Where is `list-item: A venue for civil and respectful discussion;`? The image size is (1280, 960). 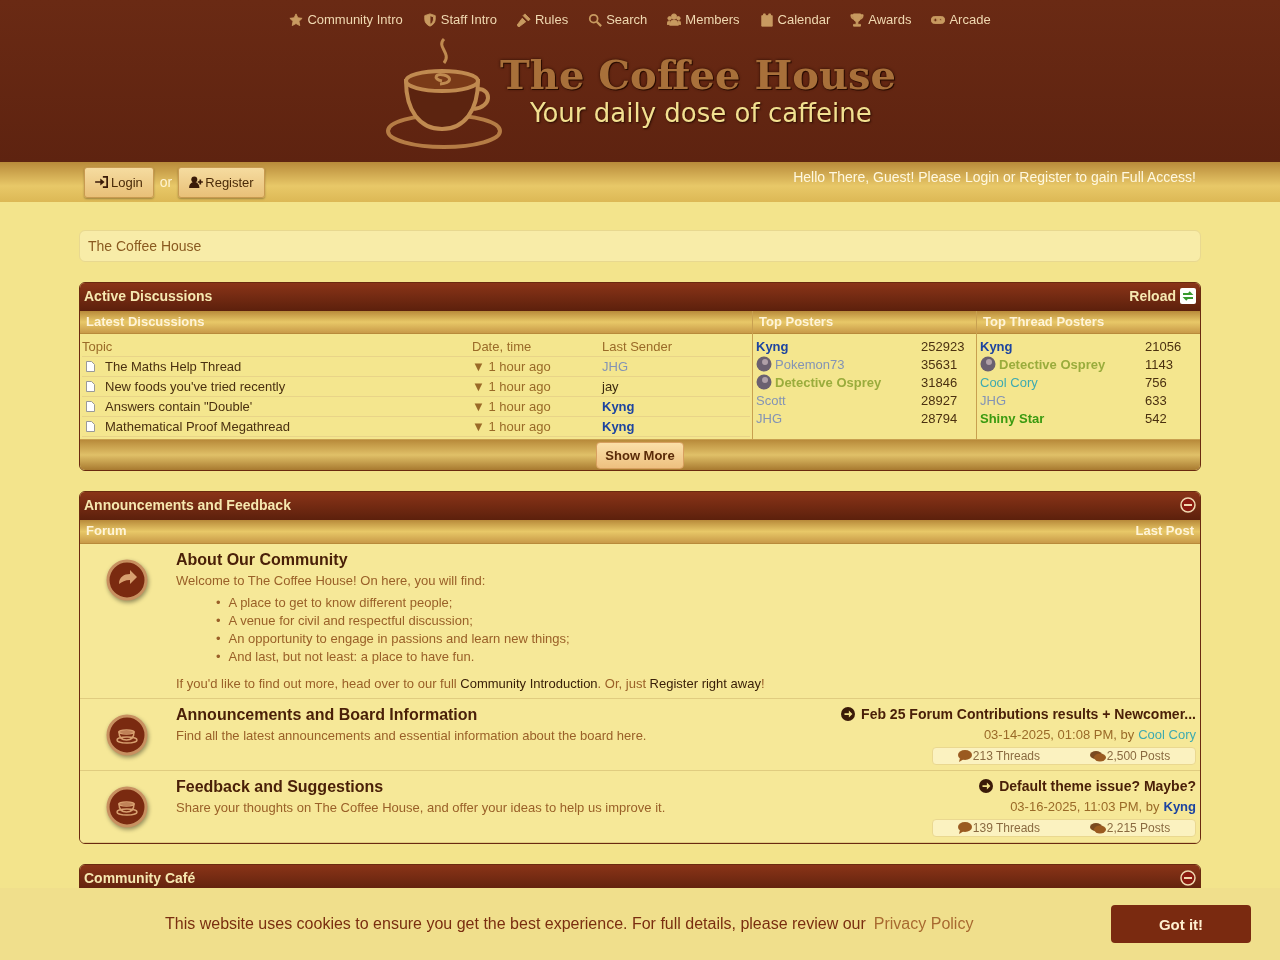 list-item: A venue for civil and respectful discussion; is located at coordinates (350, 621).